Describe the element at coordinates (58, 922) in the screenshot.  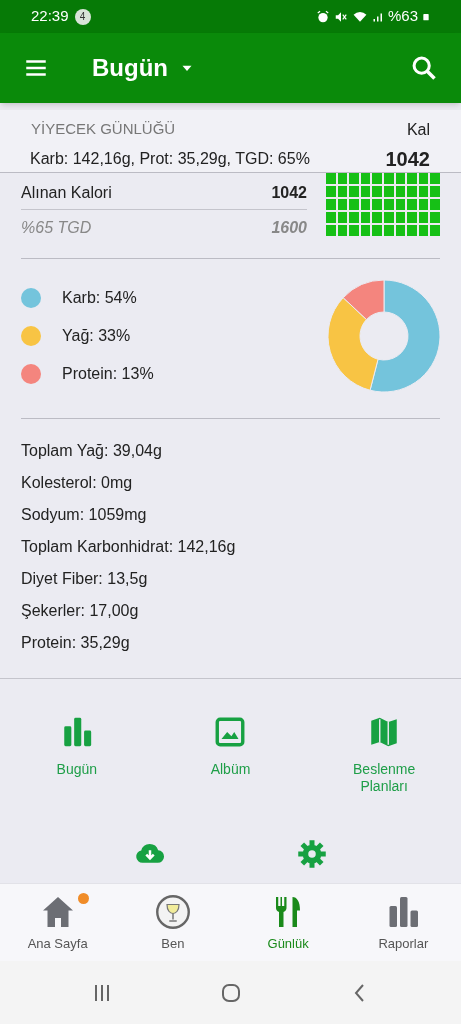
I see `nav-tab: Ana Sayfa` at that location.